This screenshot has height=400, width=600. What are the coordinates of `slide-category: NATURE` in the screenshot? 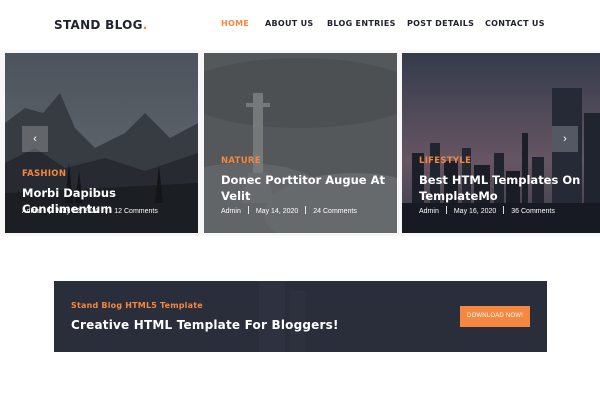 It's located at (241, 161).